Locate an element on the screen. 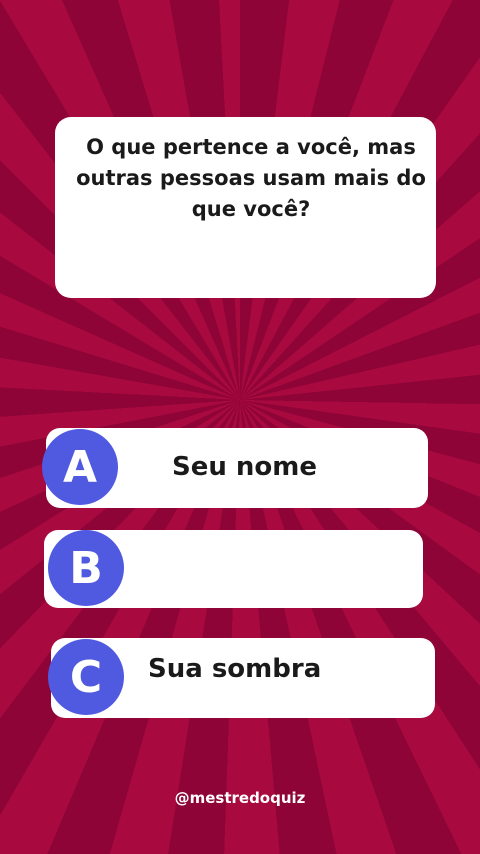 The width and height of the screenshot is (480, 854). option-b-button: B is located at coordinates (233, 569).